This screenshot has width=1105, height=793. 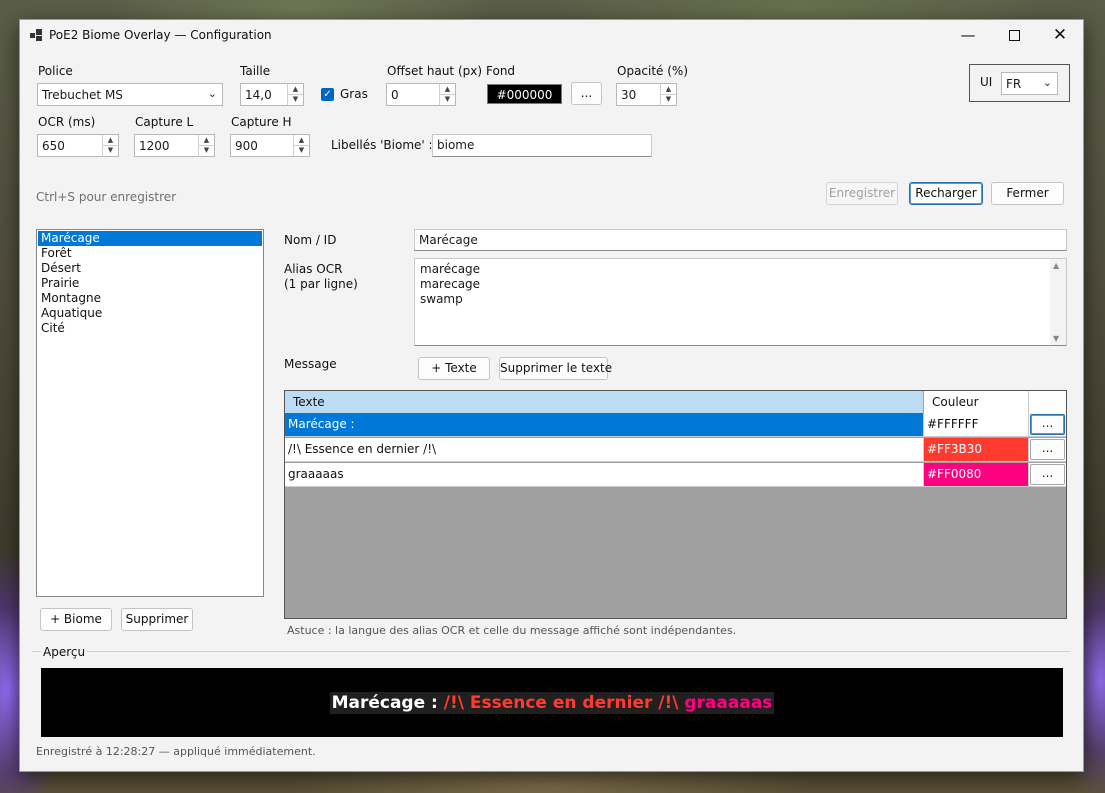 What do you see at coordinates (646, 94) in the screenshot?
I see `opacity-spinner: 30 ▲ ▼` at bounding box center [646, 94].